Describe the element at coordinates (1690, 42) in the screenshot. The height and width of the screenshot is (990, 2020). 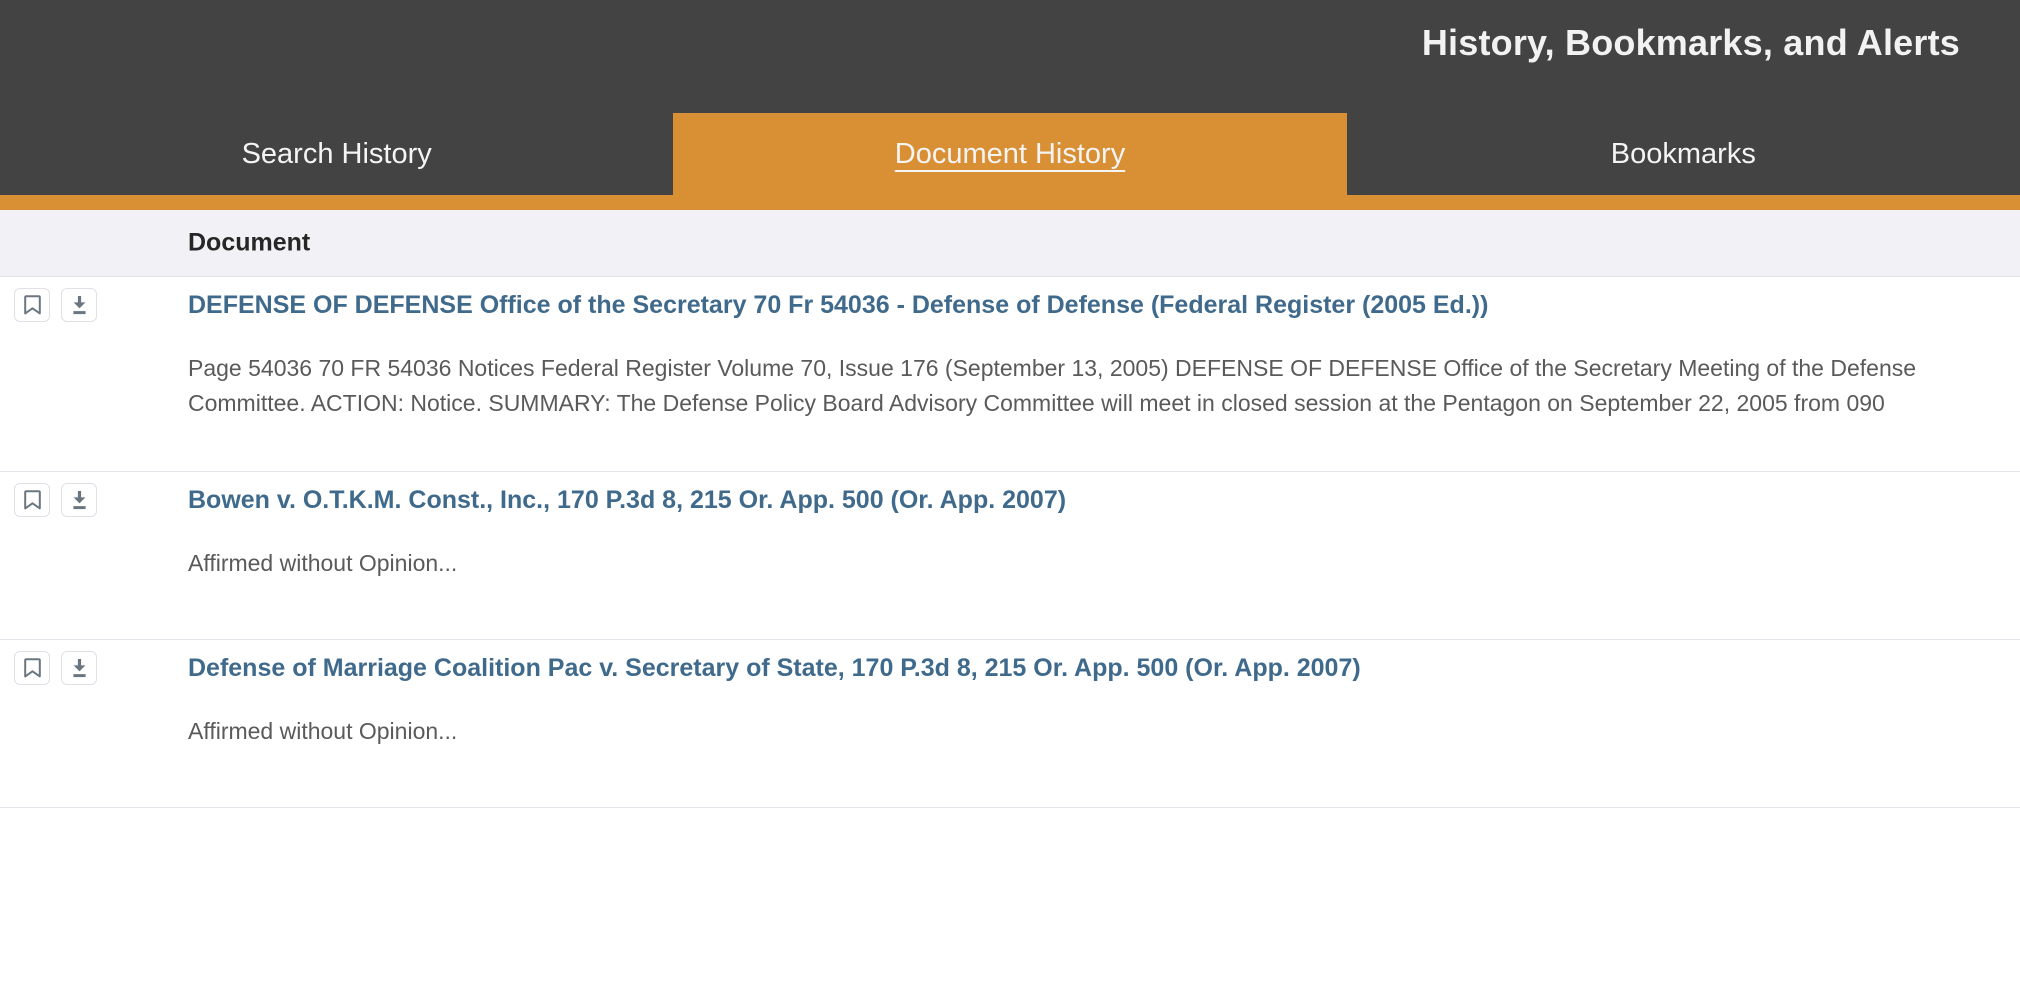
I see `page-title: History, Bookmarks, and Alerts` at that location.